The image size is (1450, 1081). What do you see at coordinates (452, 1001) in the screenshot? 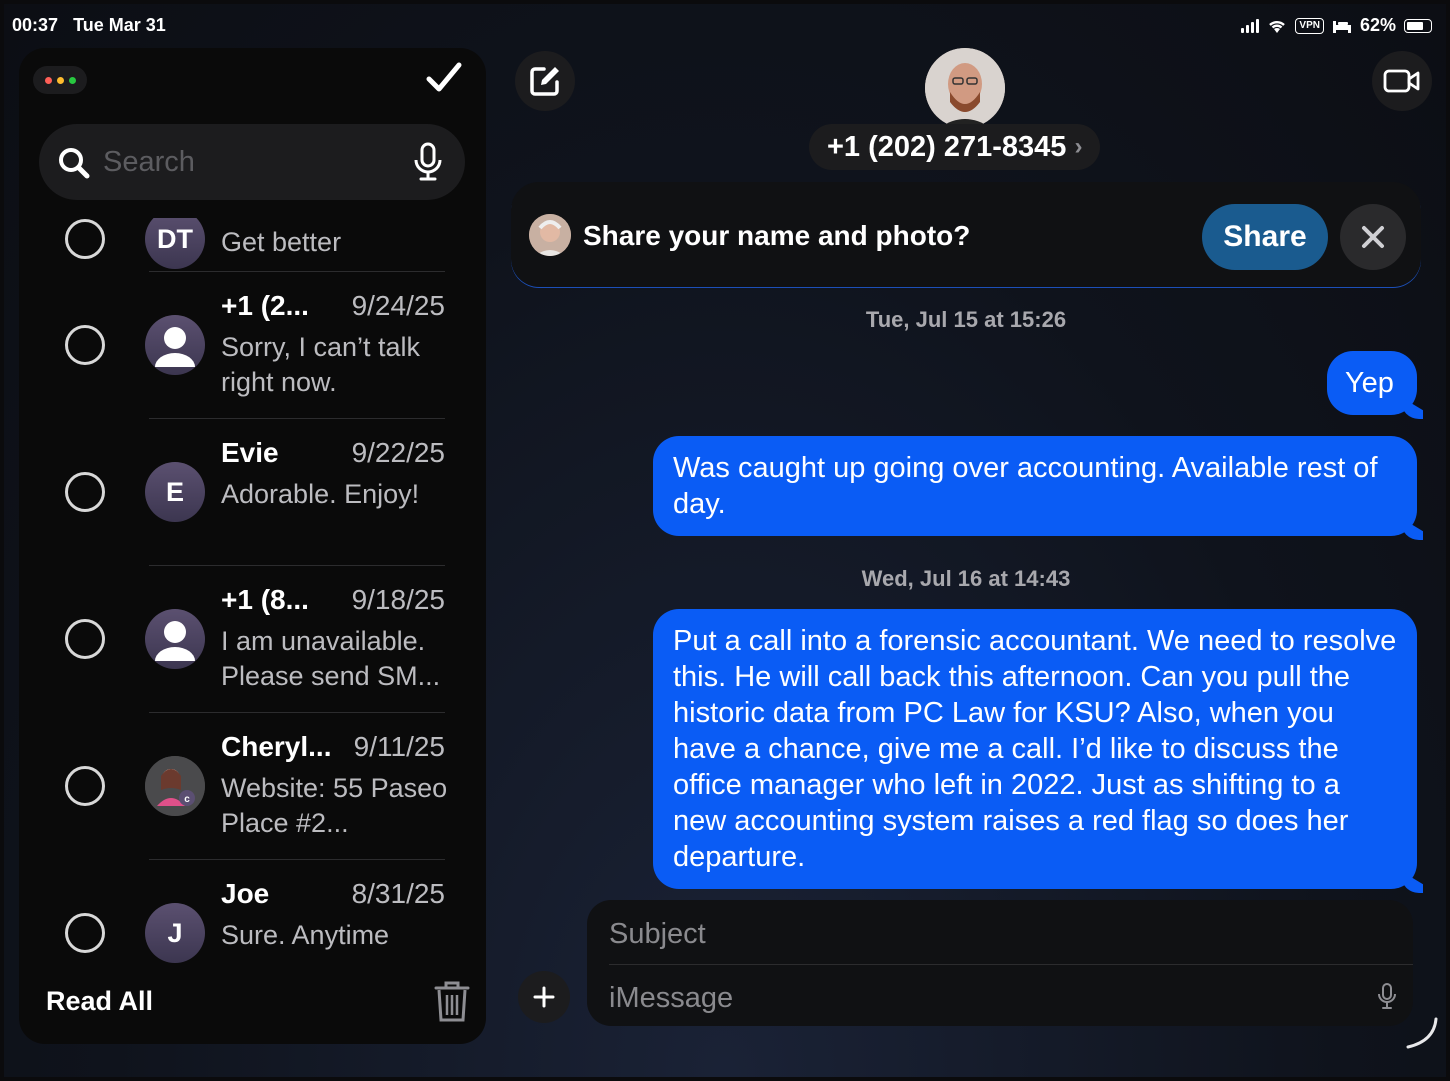
I see `trash-icon` at bounding box center [452, 1001].